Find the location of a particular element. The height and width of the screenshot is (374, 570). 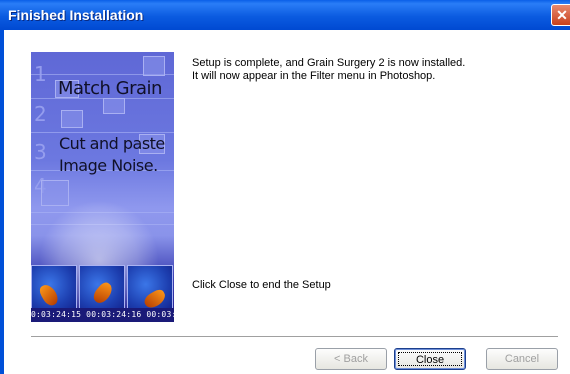

window-title: Finished Installation is located at coordinates (76, 15).